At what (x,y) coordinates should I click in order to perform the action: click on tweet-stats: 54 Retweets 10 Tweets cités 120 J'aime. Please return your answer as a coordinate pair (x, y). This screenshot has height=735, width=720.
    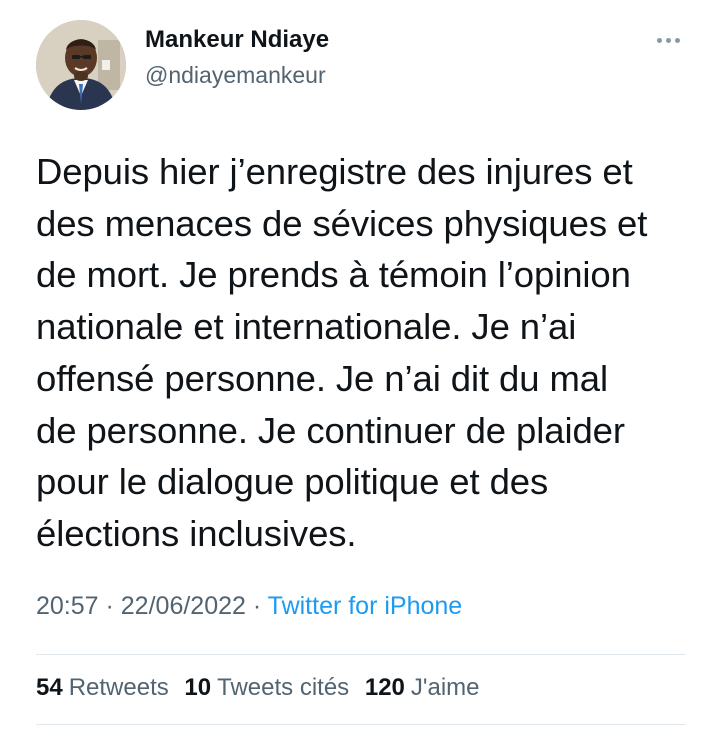
    Looking at the image, I should click on (262, 688).